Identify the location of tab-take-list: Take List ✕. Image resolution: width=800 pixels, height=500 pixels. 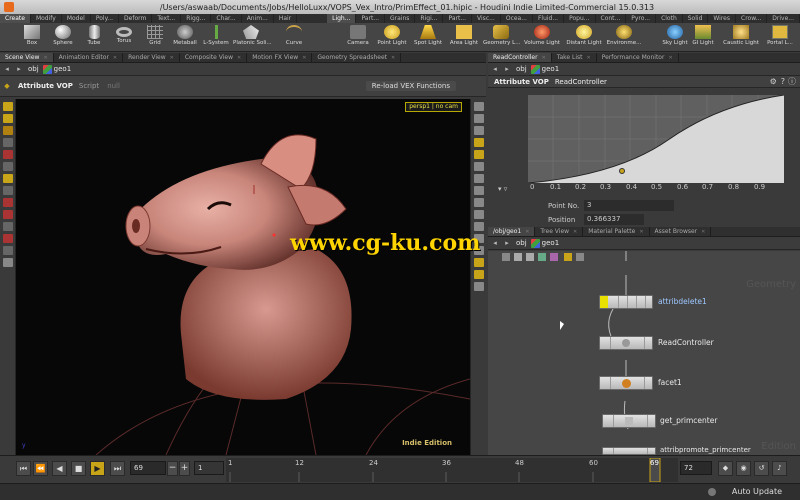
(574, 57).